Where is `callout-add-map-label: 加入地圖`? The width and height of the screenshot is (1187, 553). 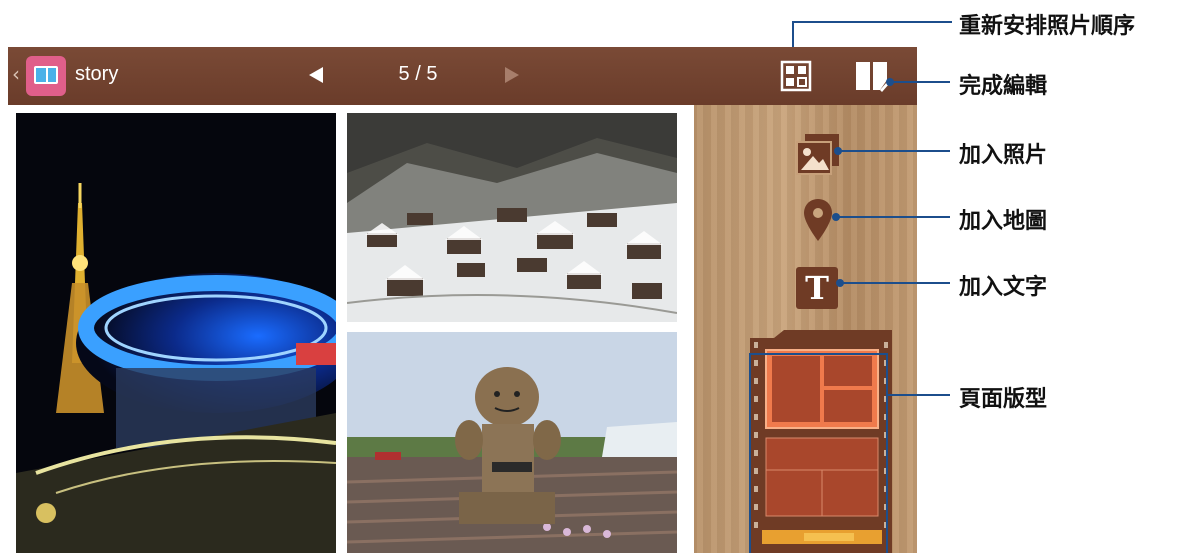 callout-add-map-label: 加入地圖 is located at coordinates (1003, 221).